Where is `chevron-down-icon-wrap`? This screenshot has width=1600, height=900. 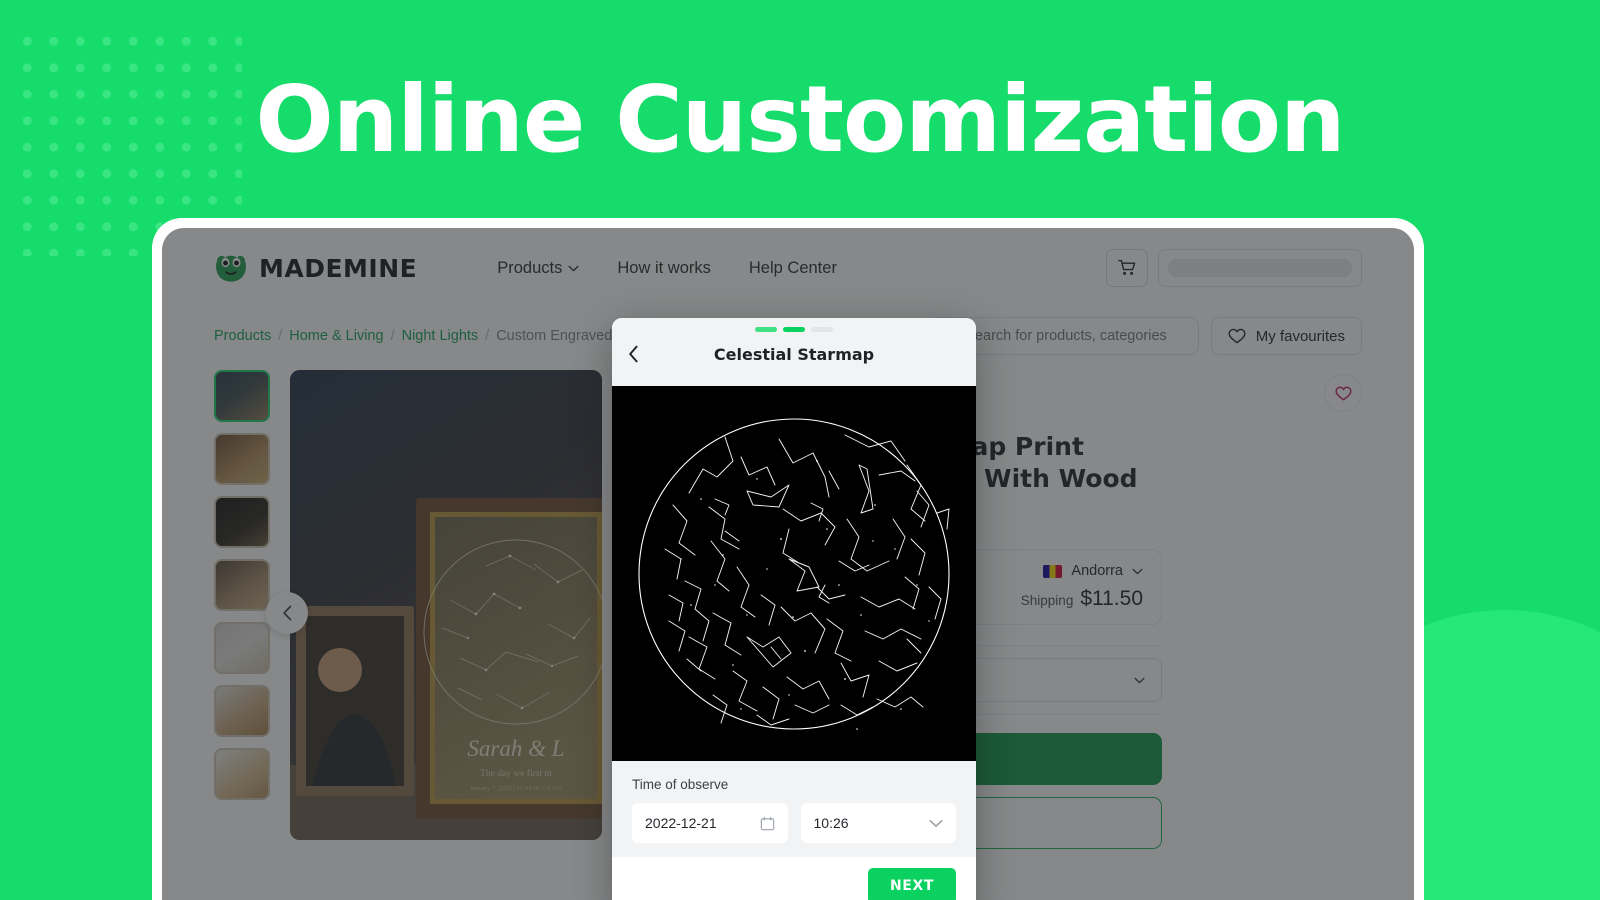
chevron-down-icon-wrap is located at coordinates (936, 823).